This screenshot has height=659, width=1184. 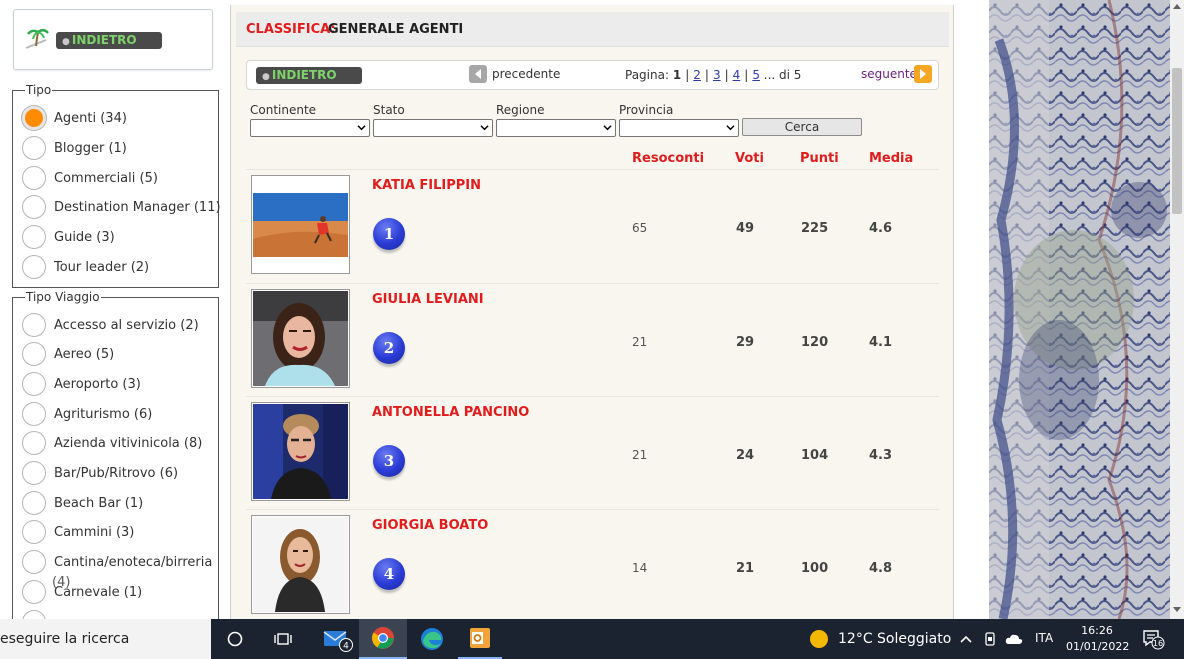 What do you see at coordinates (1177, 609) in the screenshot?
I see `scroll-down-icon` at bounding box center [1177, 609].